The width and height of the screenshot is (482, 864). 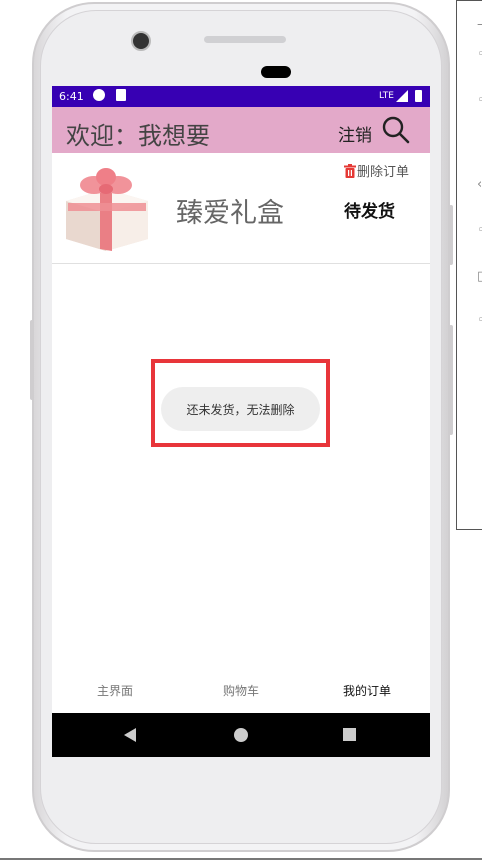 I want to click on recent-apps-icon, so click(x=349, y=734).